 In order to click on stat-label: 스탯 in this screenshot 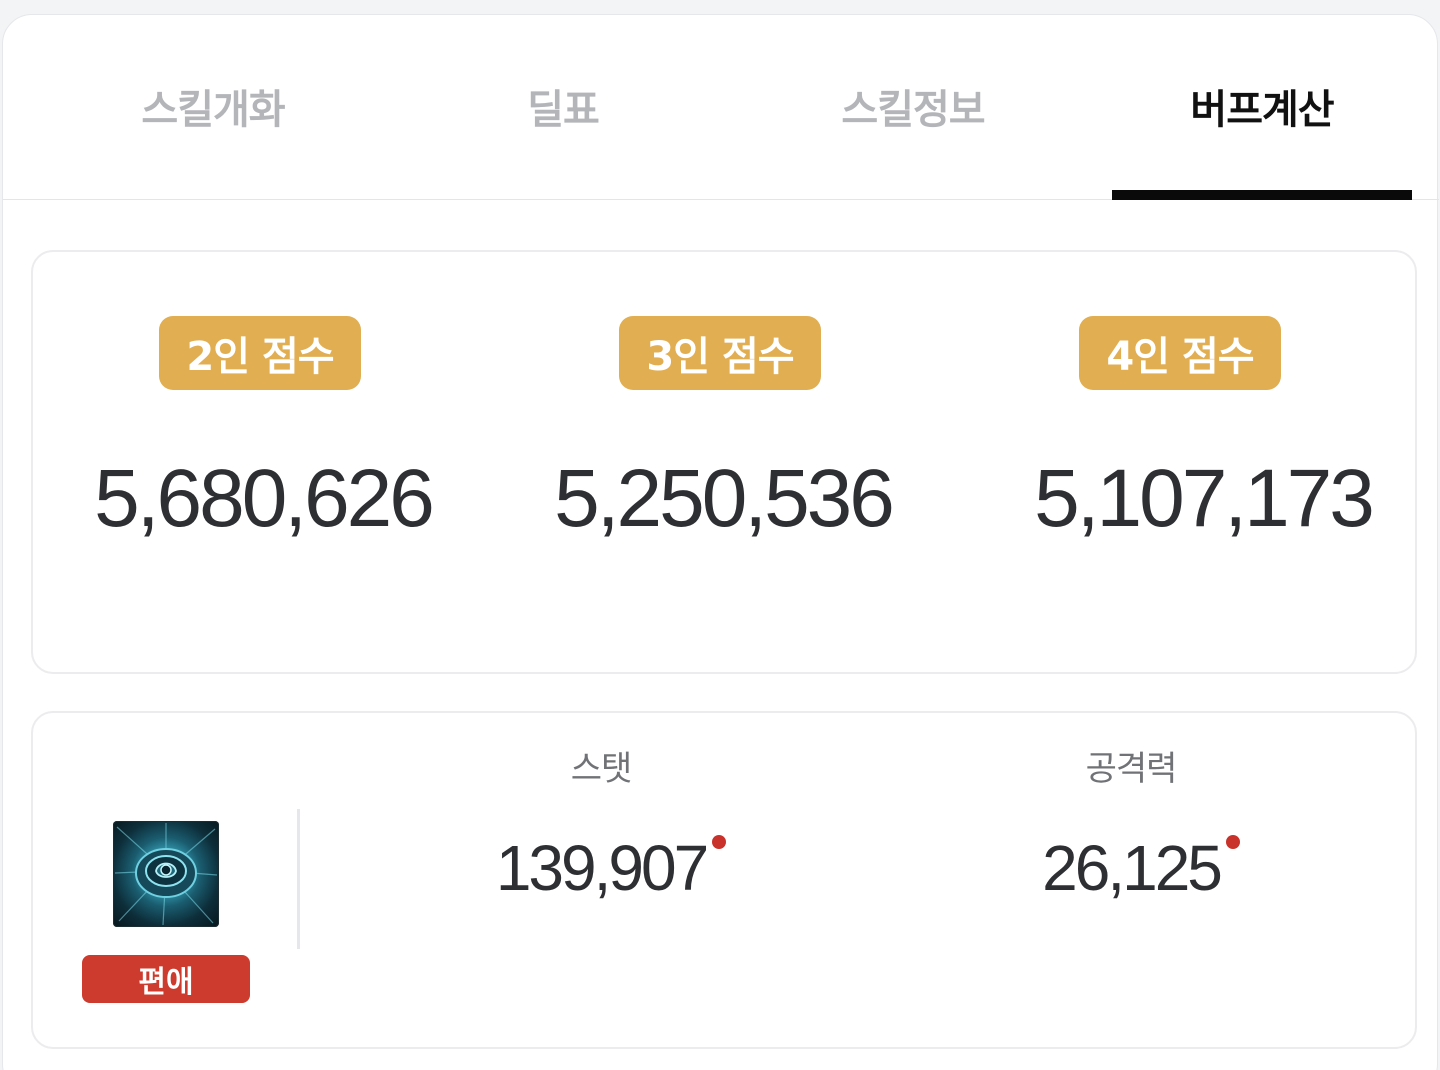, I will do `click(601, 769)`.